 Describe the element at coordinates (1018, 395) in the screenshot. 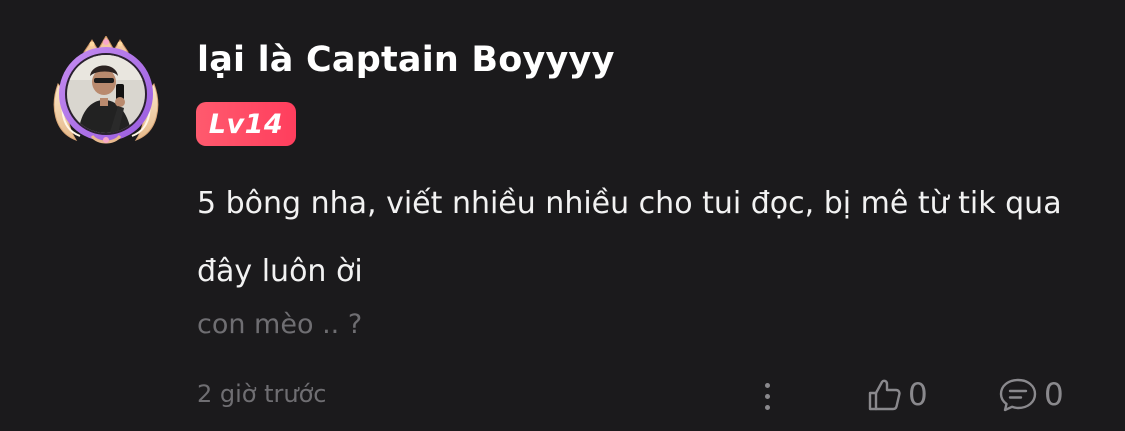

I see `chat-bubble-icon` at that location.